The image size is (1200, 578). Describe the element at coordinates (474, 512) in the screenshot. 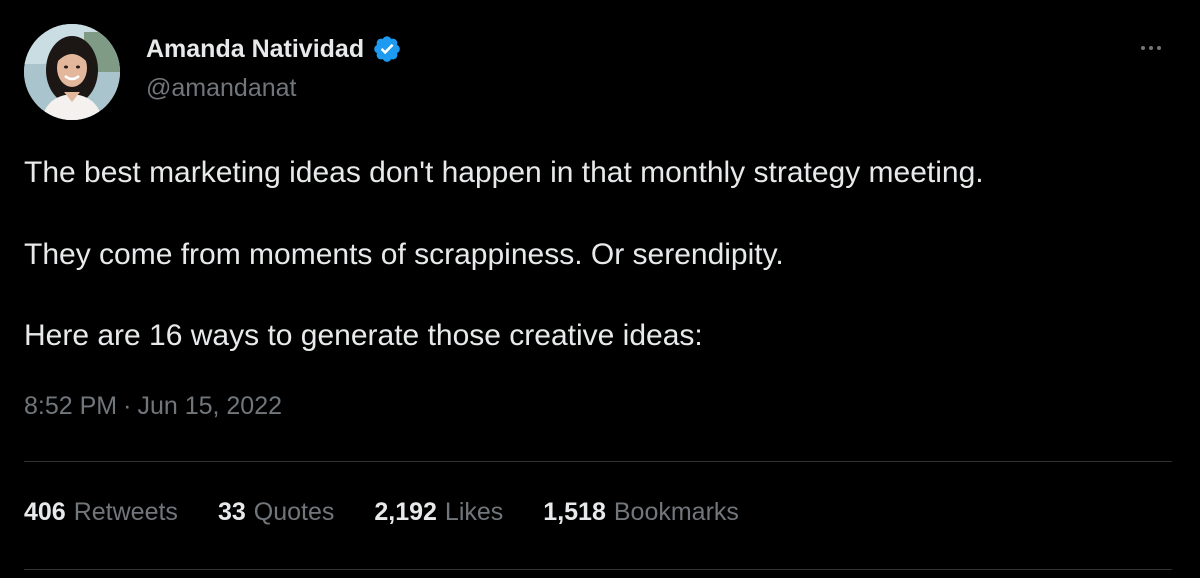

I see `likes-label: Likes` at that location.